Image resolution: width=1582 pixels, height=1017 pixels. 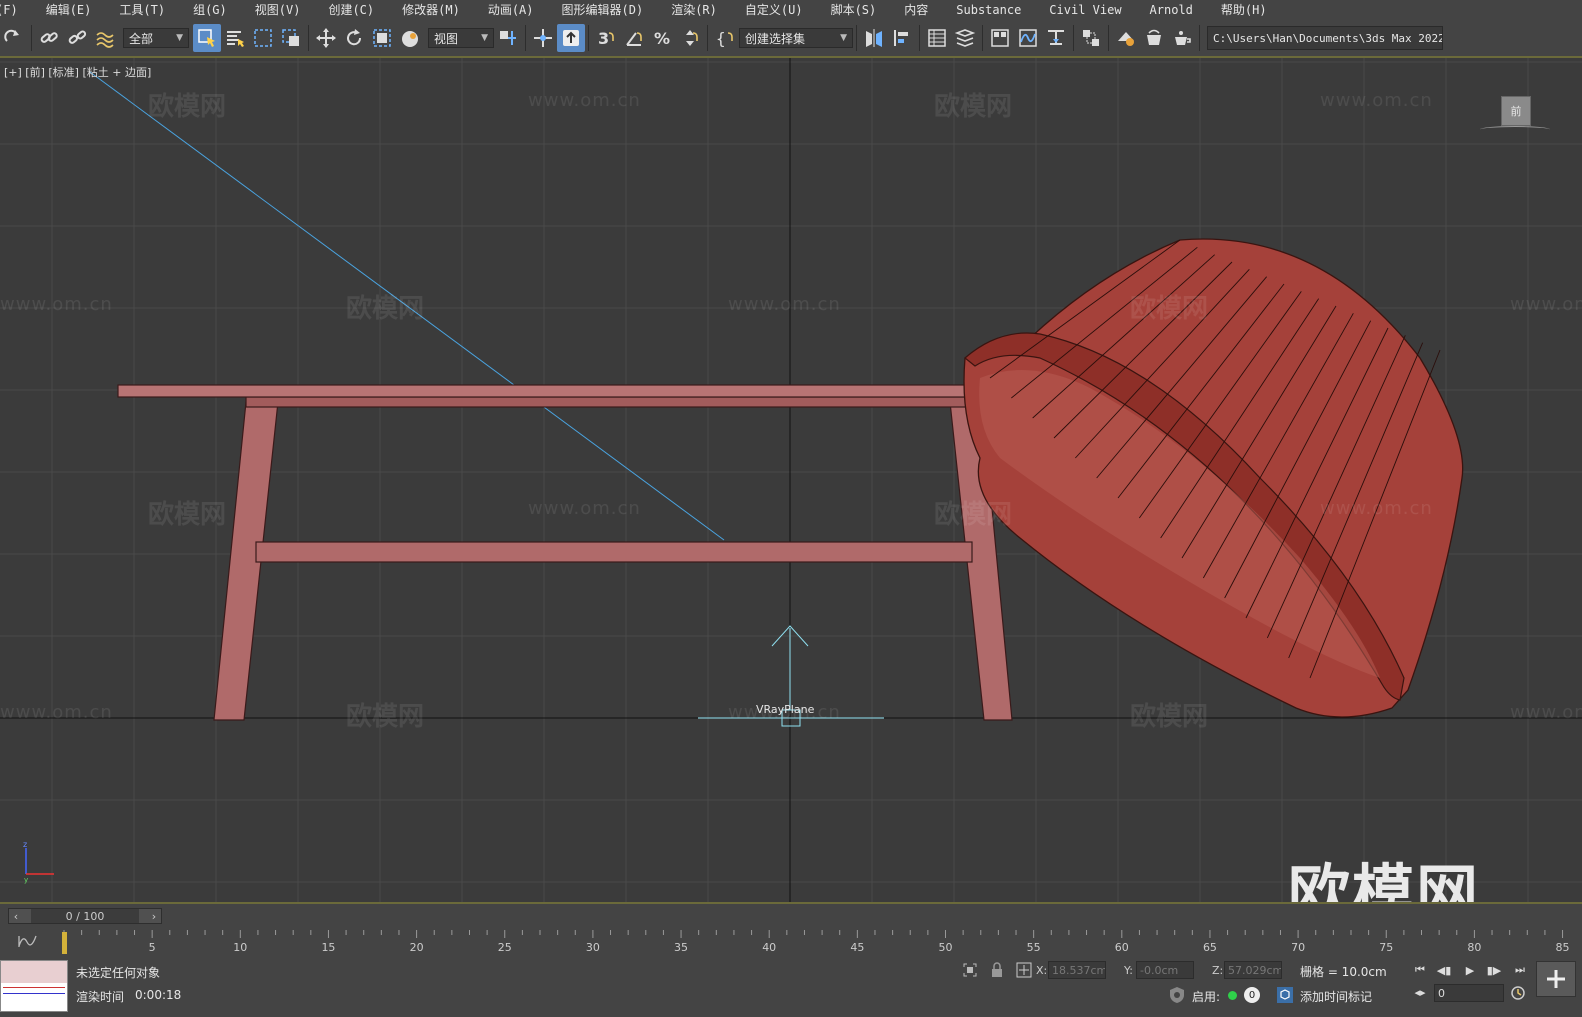 What do you see at coordinates (997, 970) in the screenshot?
I see `lock-icon` at bounding box center [997, 970].